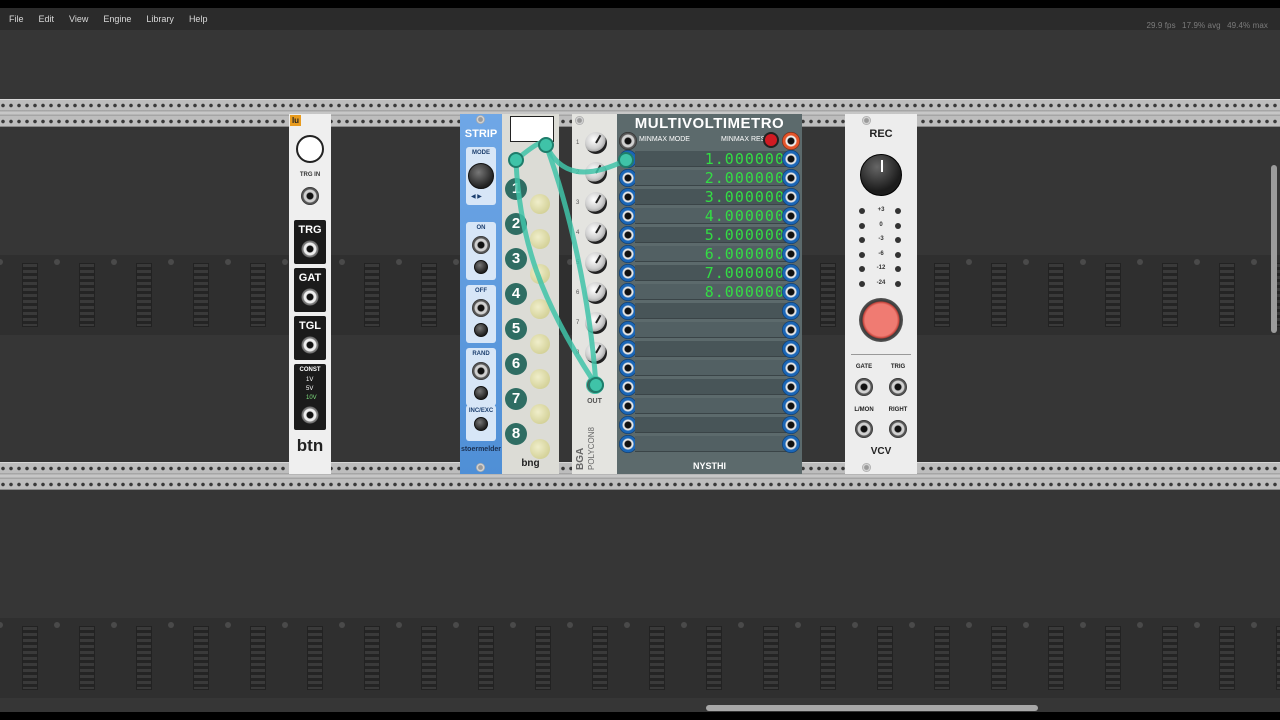 The width and height of the screenshot is (1280, 720). Describe the element at coordinates (481, 424) in the screenshot. I see `incexc-button` at that location.